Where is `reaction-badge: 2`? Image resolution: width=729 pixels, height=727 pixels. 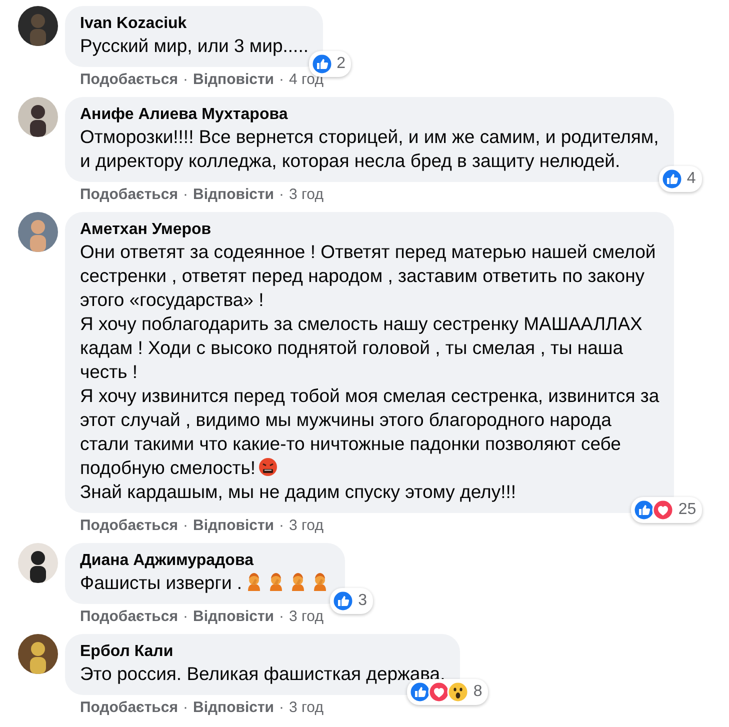
reaction-badge: 2 is located at coordinates (330, 64).